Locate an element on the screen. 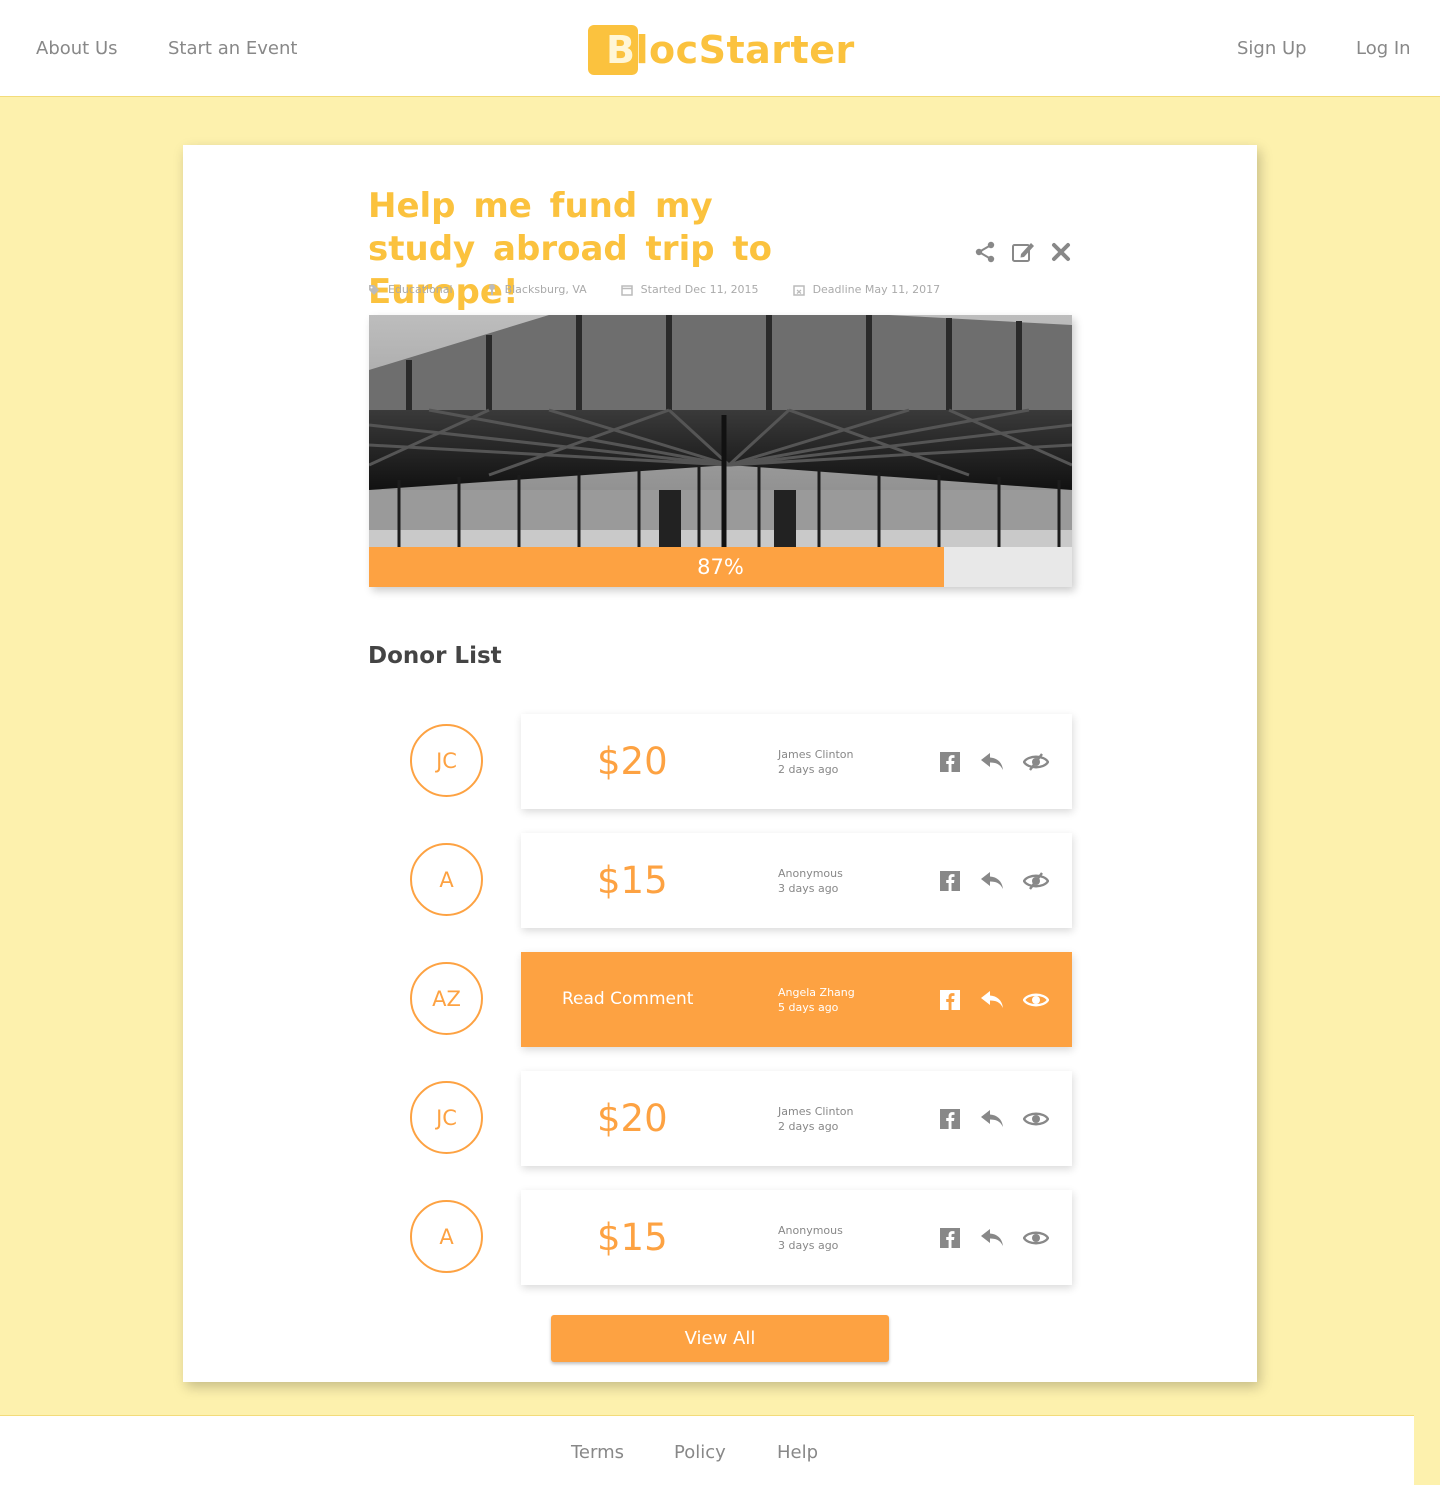 The width and height of the screenshot is (1440, 1485). campaign-actions is located at coordinates (1023, 252).